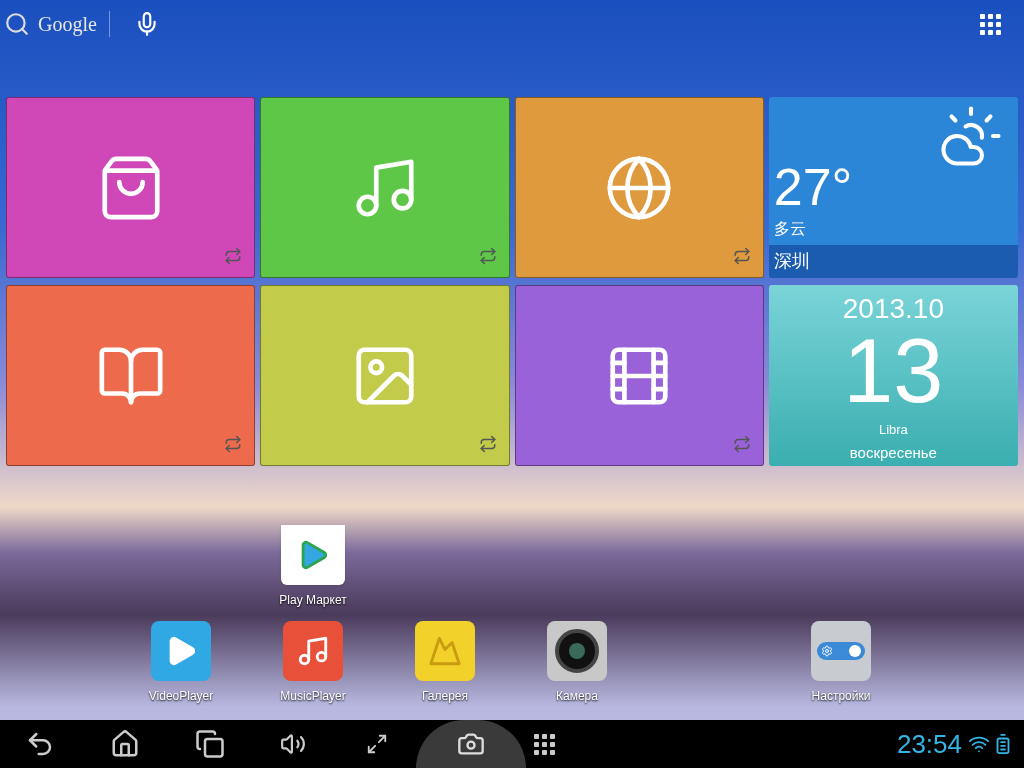  I want to click on app-label: Камера, so click(577, 696).